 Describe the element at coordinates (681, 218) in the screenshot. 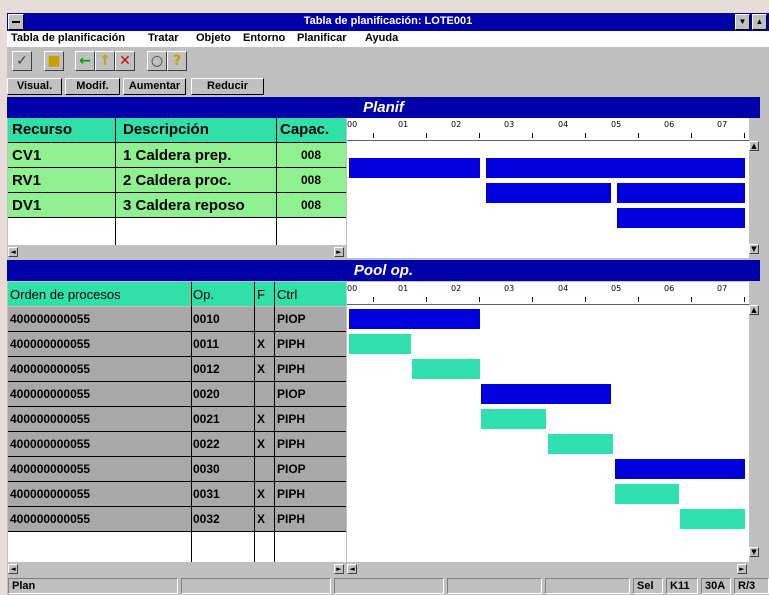

I see `planif-bar-dv1` at that location.